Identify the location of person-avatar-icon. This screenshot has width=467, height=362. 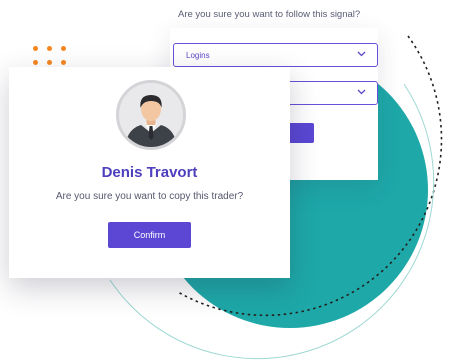
(151, 115).